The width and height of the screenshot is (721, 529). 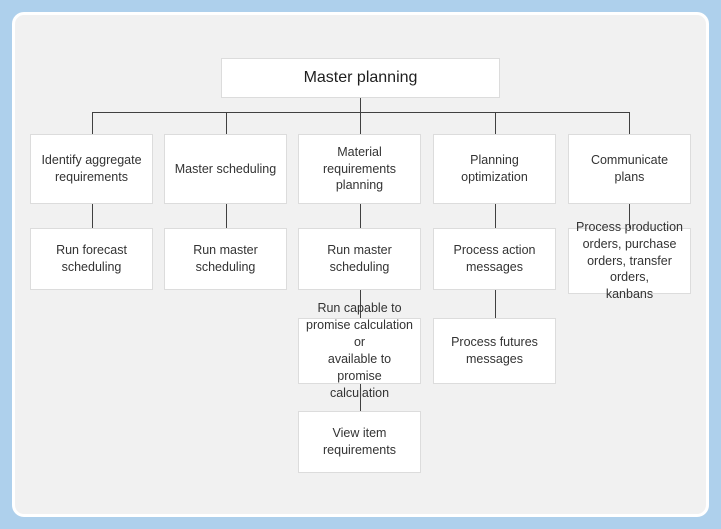 What do you see at coordinates (225, 259) in the screenshot?
I see `node-run-master-scheduling: Run master scheduling` at bounding box center [225, 259].